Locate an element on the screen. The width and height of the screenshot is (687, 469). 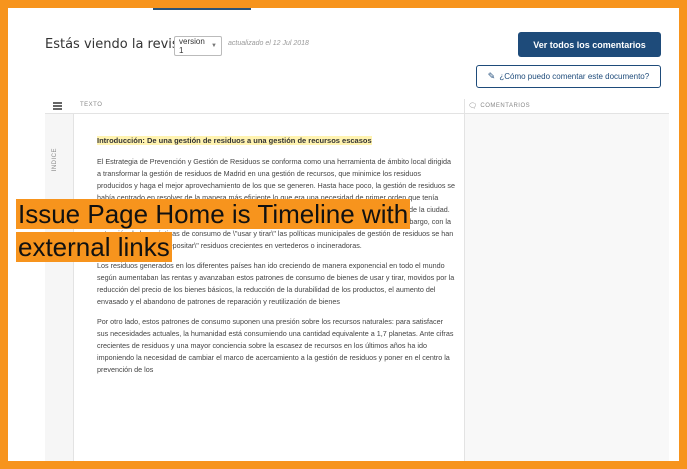
all-comments-button: Ver todos los comentarios is located at coordinates (589, 44).